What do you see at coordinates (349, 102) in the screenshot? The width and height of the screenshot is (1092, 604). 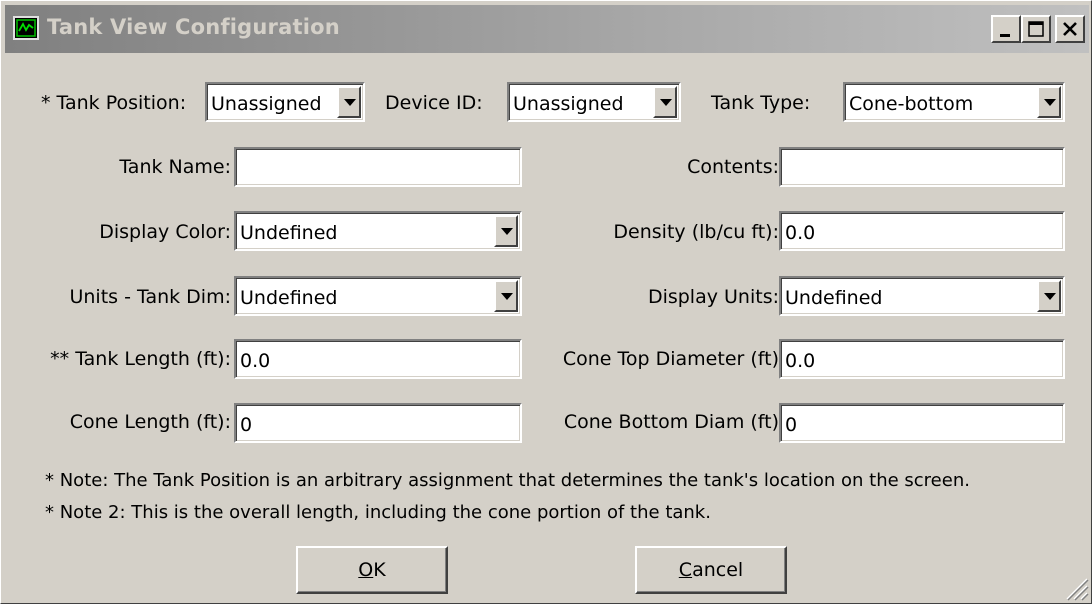 I see `tank-position-dropdown-button` at bounding box center [349, 102].